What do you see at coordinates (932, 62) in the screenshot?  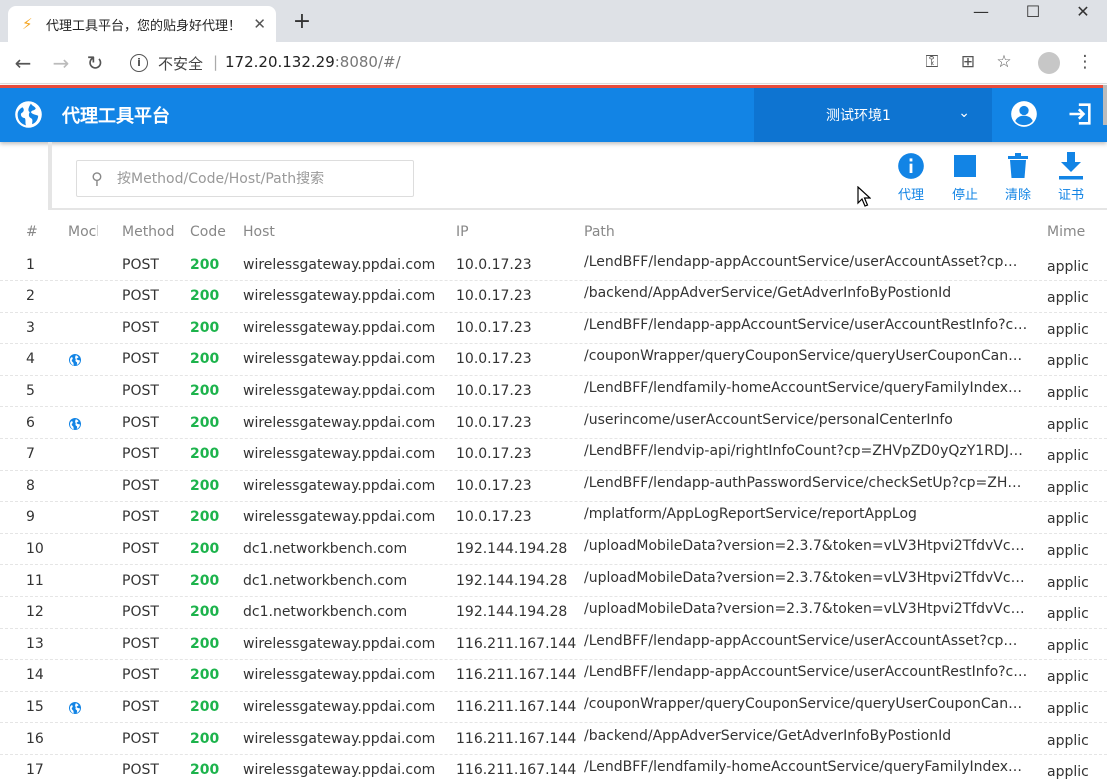 I see `key-icon: ⚿` at bounding box center [932, 62].